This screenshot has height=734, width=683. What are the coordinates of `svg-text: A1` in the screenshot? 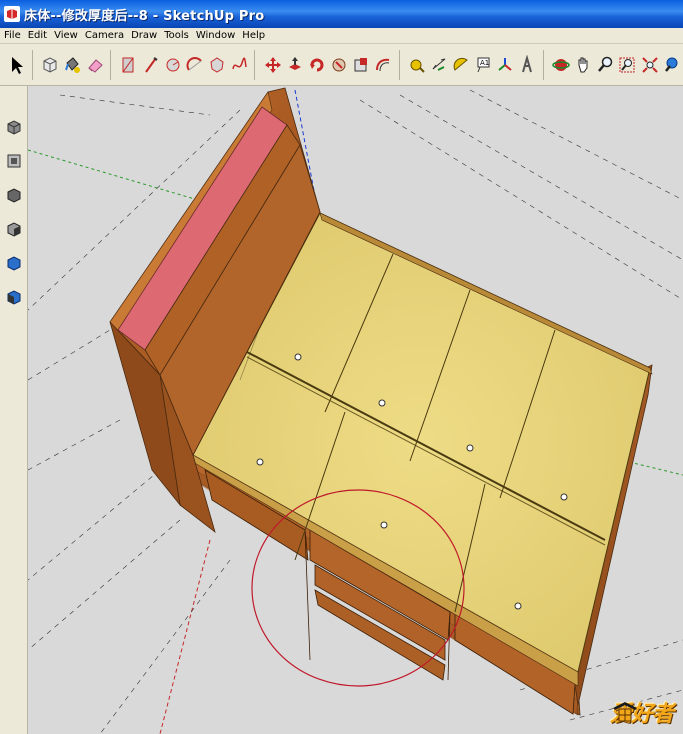 It's located at (484, 63).